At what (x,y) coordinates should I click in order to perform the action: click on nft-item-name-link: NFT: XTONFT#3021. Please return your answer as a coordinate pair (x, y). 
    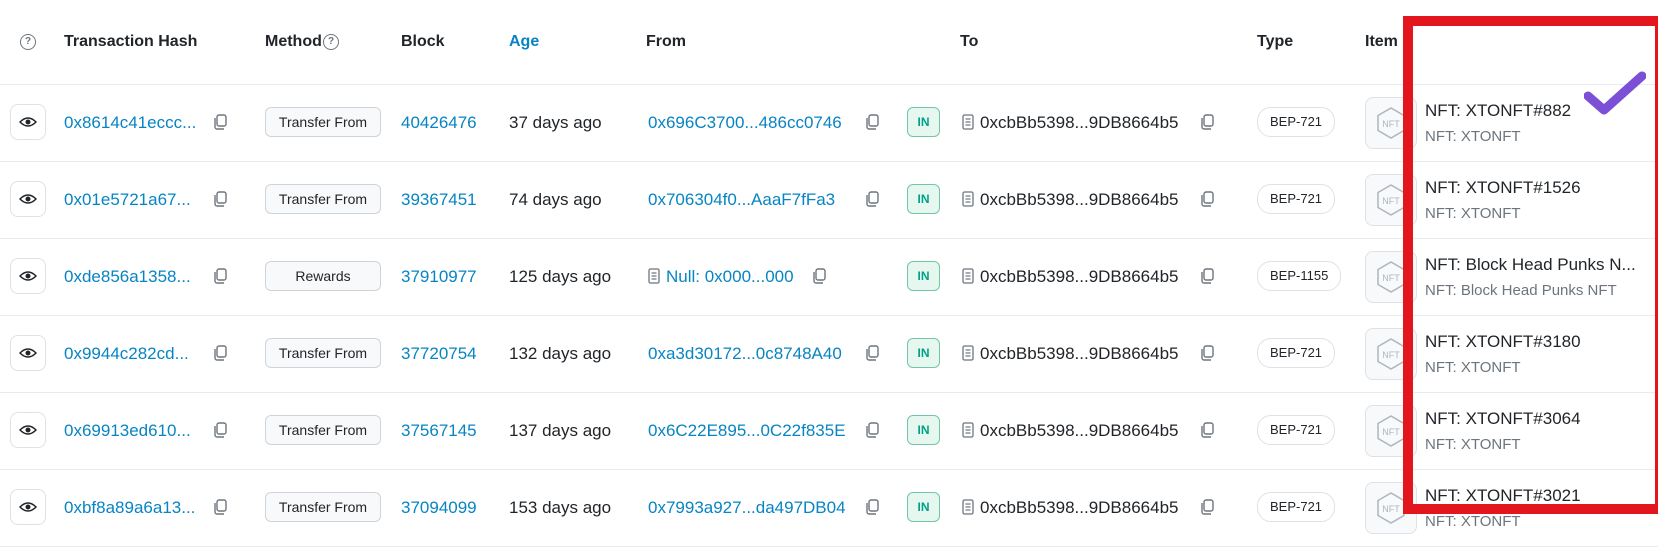
    Looking at the image, I should click on (1503, 496).